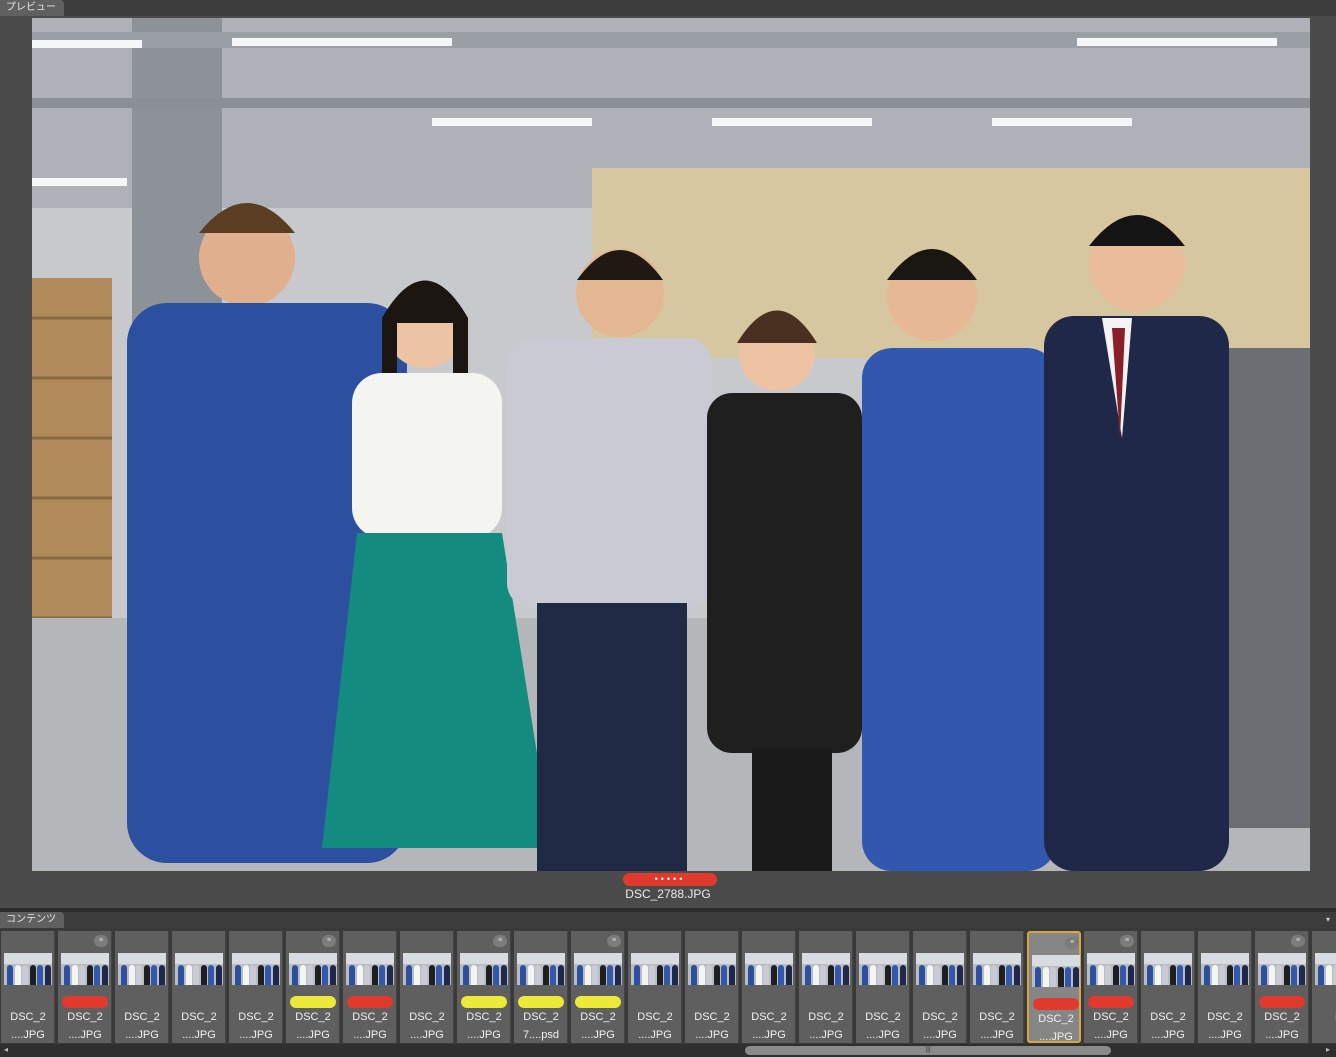 The width and height of the screenshot is (1336, 1057). I want to click on contents-panel-tab: コンテンツ, so click(32, 920).